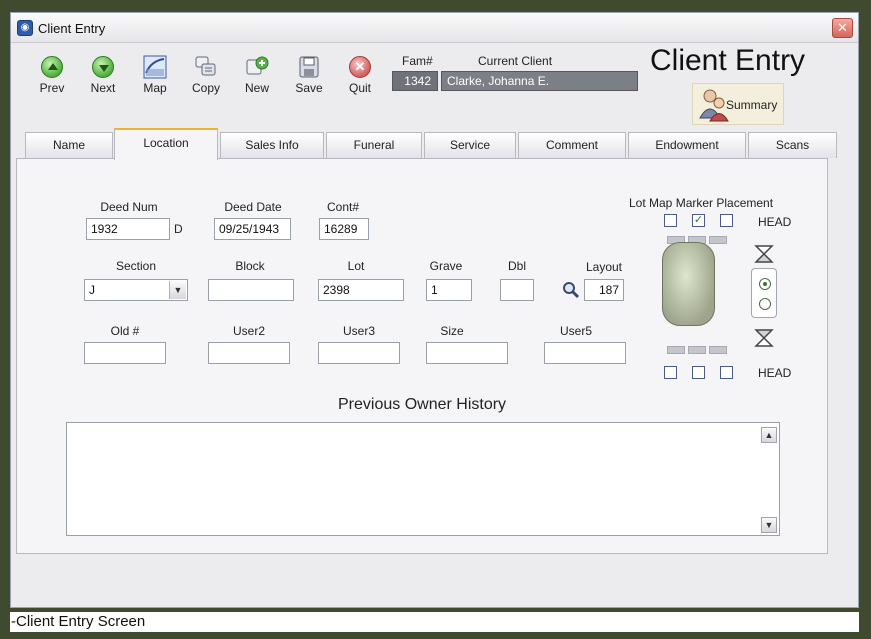  What do you see at coordinates (309, 67) in the screenshot?
I see `save-disk-icon` at bounding box center [309, 67].